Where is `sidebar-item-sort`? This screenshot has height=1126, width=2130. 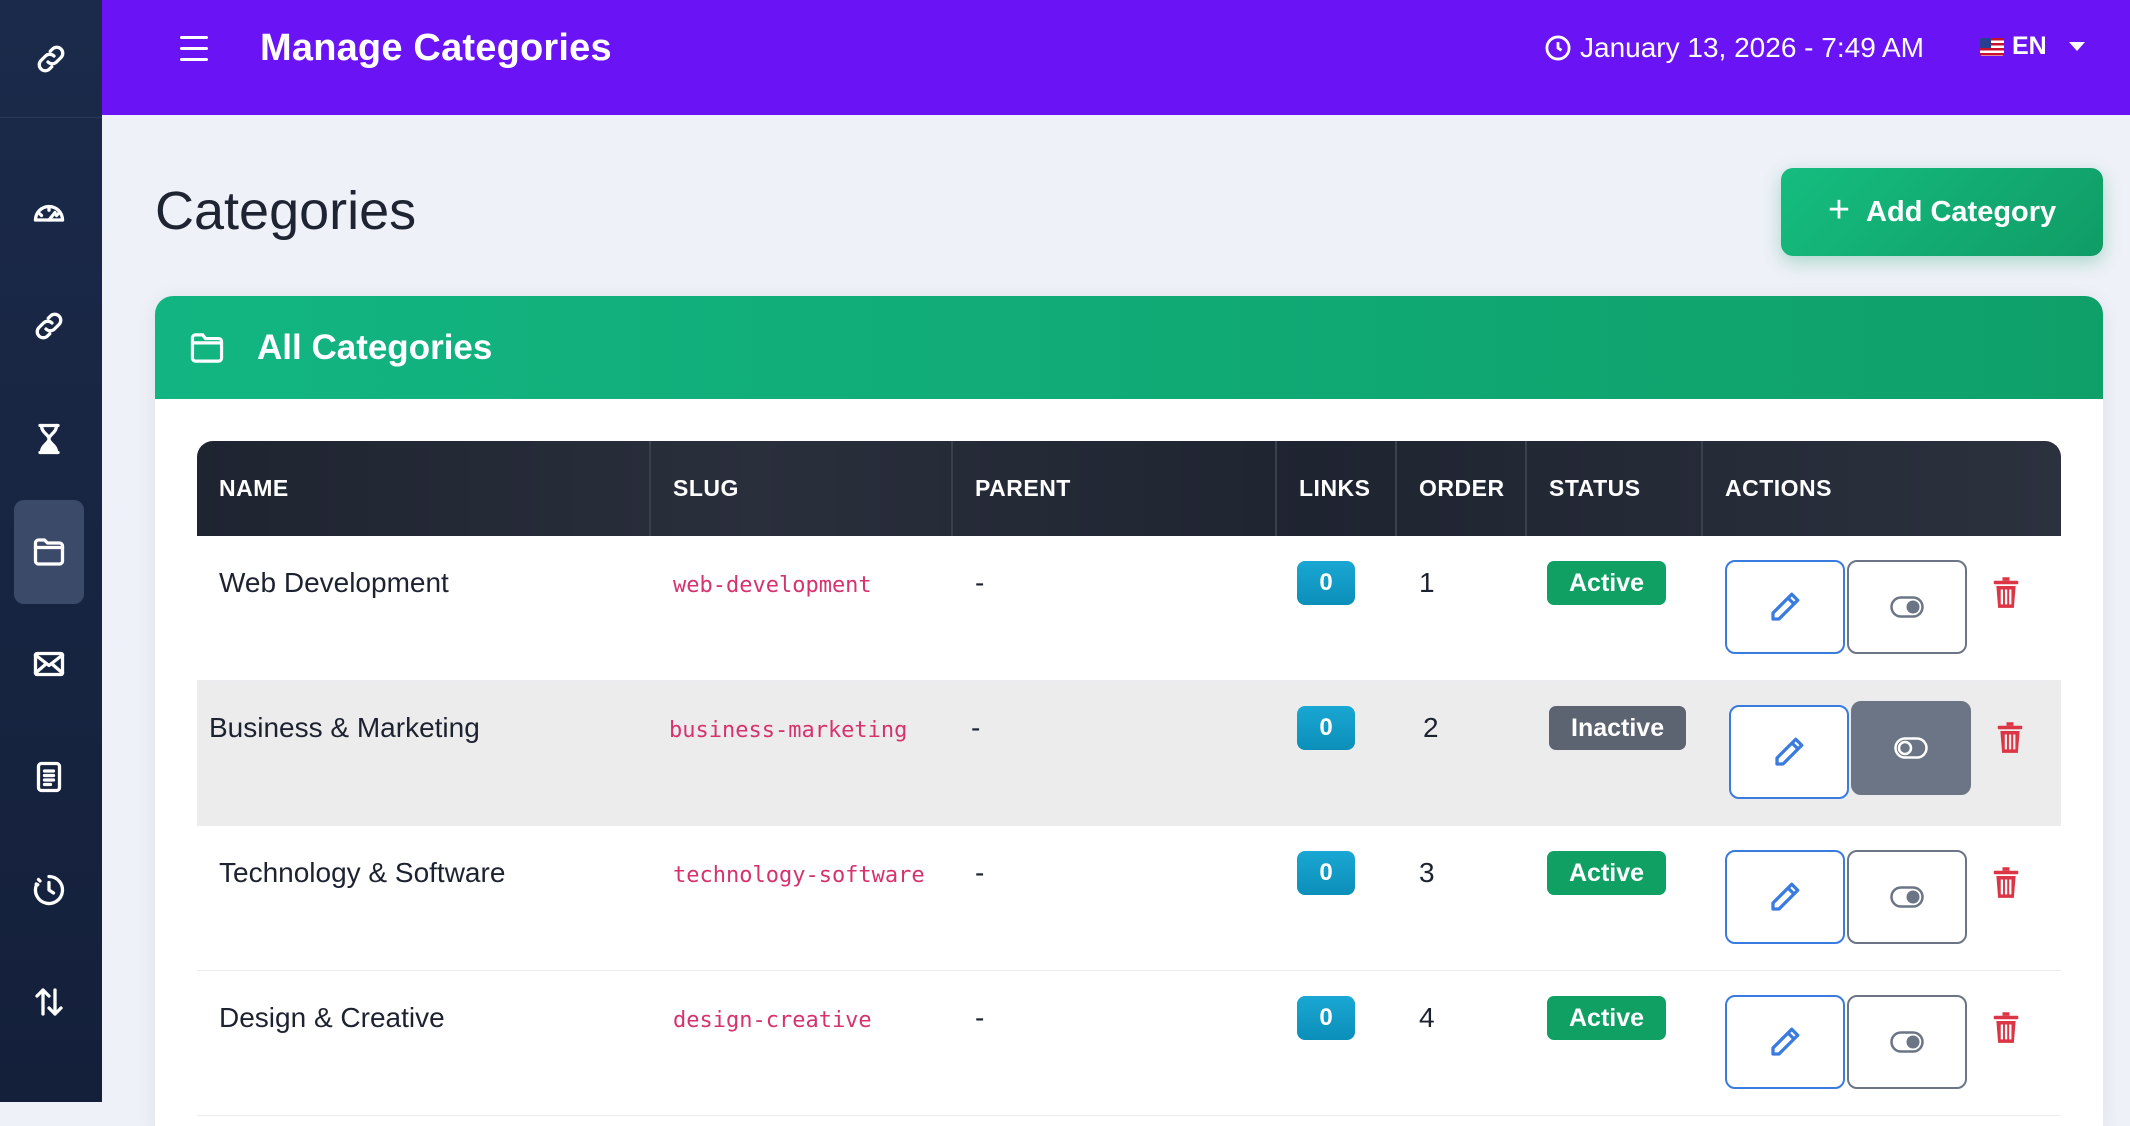 sidebar-item-sort is located at coordinates (49, 1002).